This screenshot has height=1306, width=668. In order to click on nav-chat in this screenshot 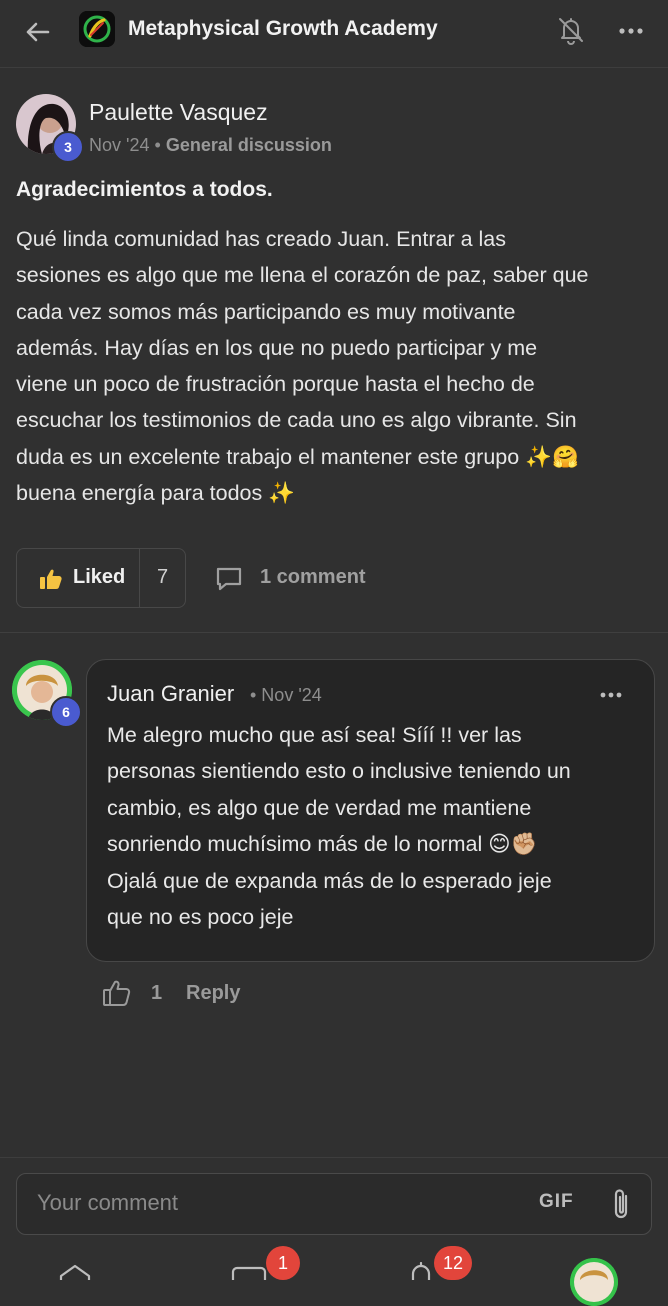, I will do `click(249, 1275)`.